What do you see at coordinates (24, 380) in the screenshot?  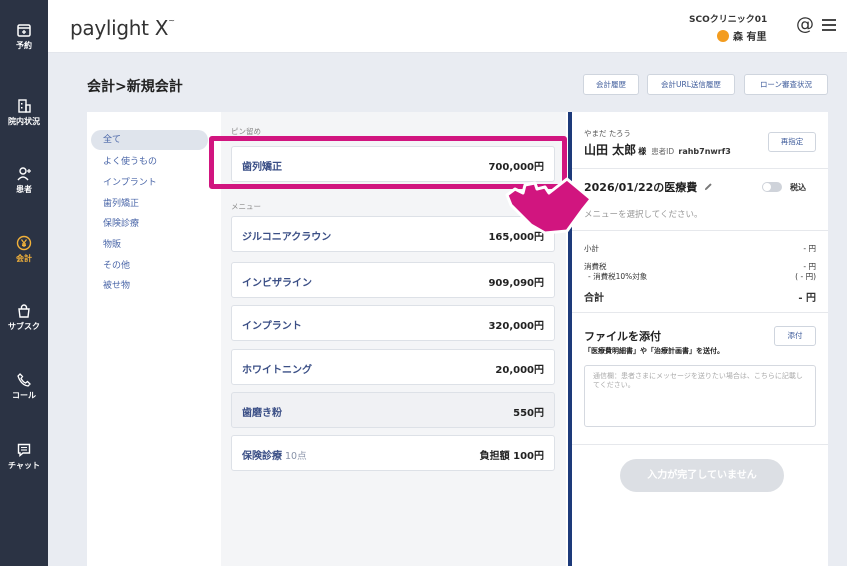 I see `phone-icon` at bounding box center [24, 380].